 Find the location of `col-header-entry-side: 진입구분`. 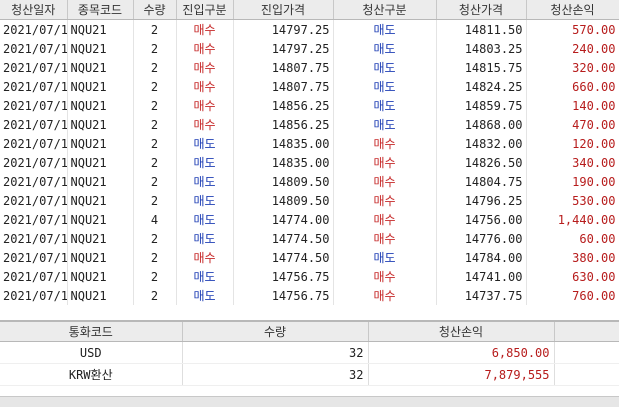

col-header-entry-side: 진입구분 is located at coordinates (205, 10).